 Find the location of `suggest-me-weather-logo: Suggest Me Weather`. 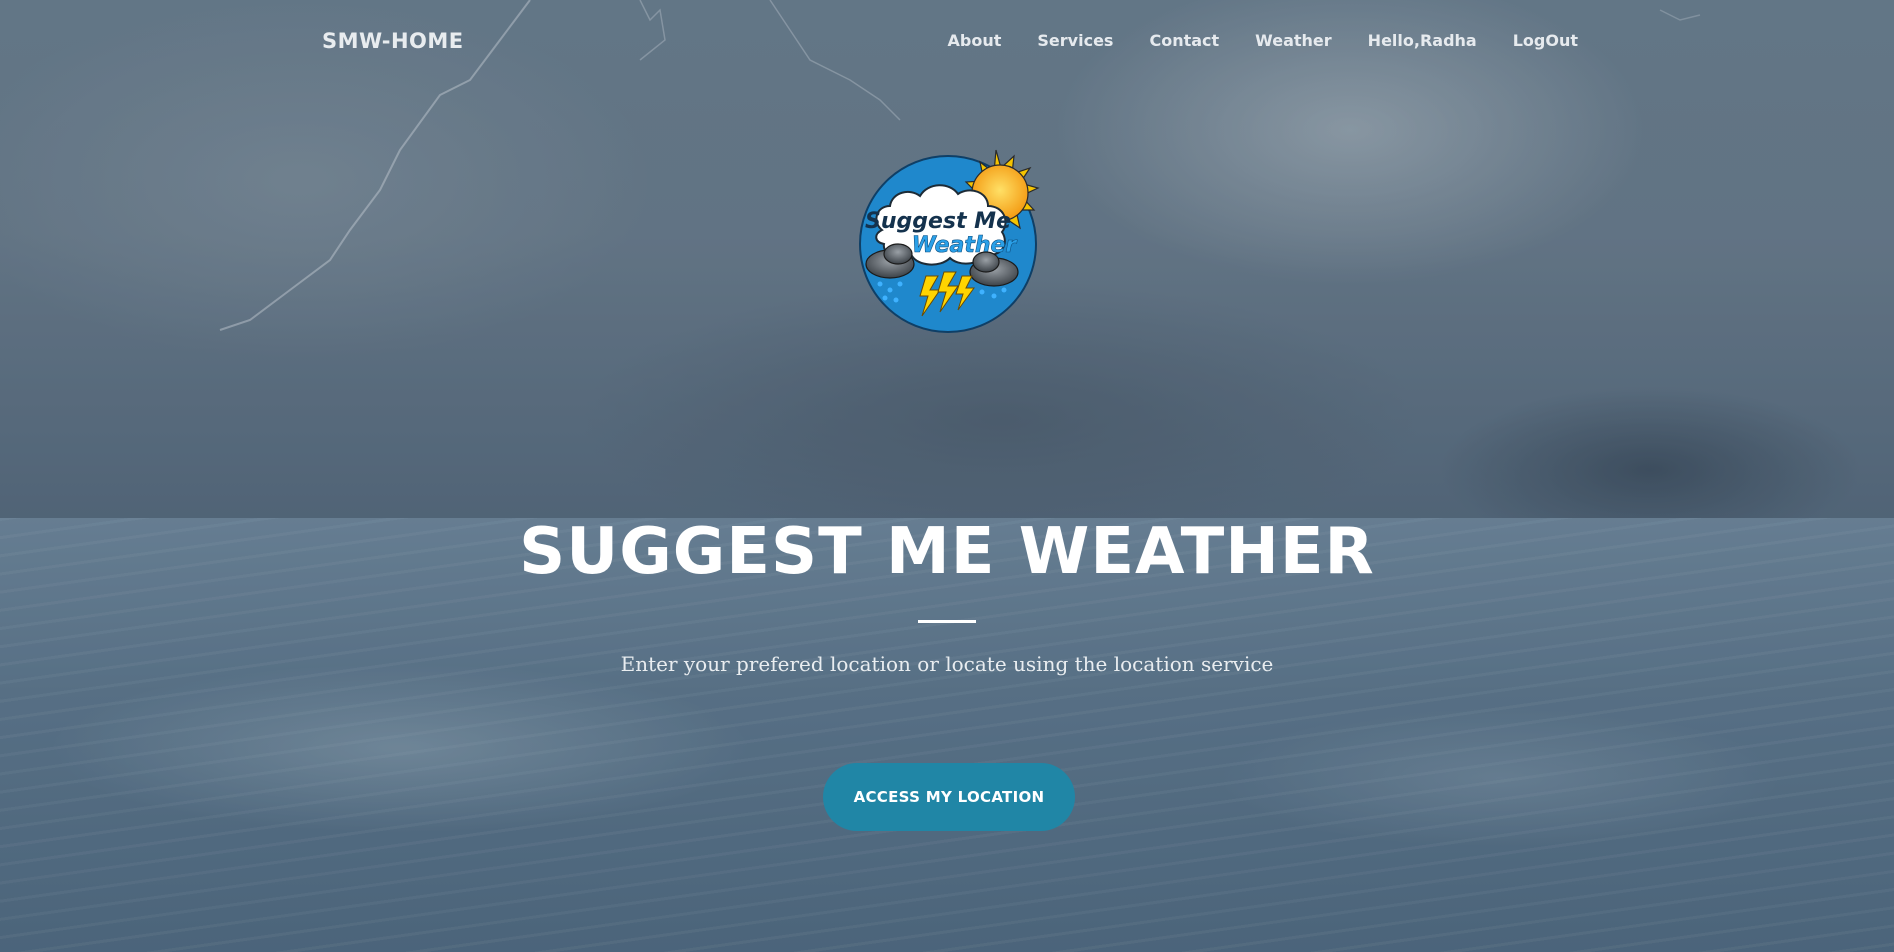

suggest-me-weather-logo: Suggest Me Weather is located at coordinates (949, 241).